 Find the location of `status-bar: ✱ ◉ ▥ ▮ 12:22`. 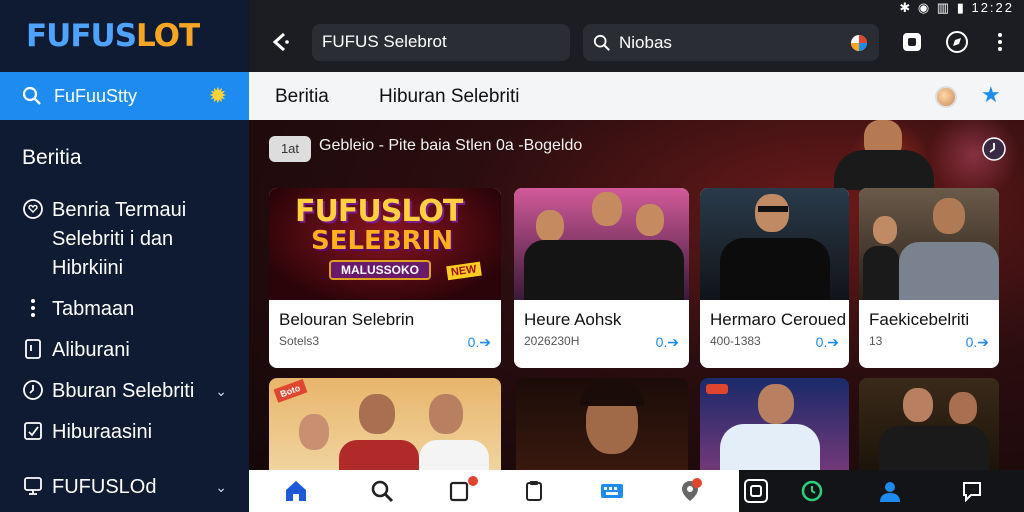

status-bar: ✱ ◉ ▥ ▮ 12:22 is located at coordinates (956, 7).